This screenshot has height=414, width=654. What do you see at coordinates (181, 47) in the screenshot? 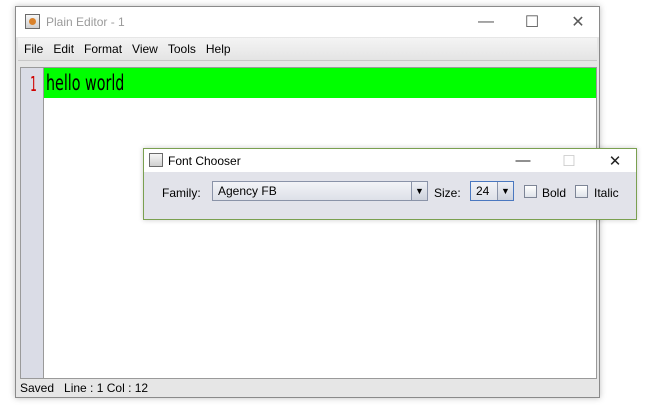
I see `menu-tools: Tools` at bounding box center [181, 47].